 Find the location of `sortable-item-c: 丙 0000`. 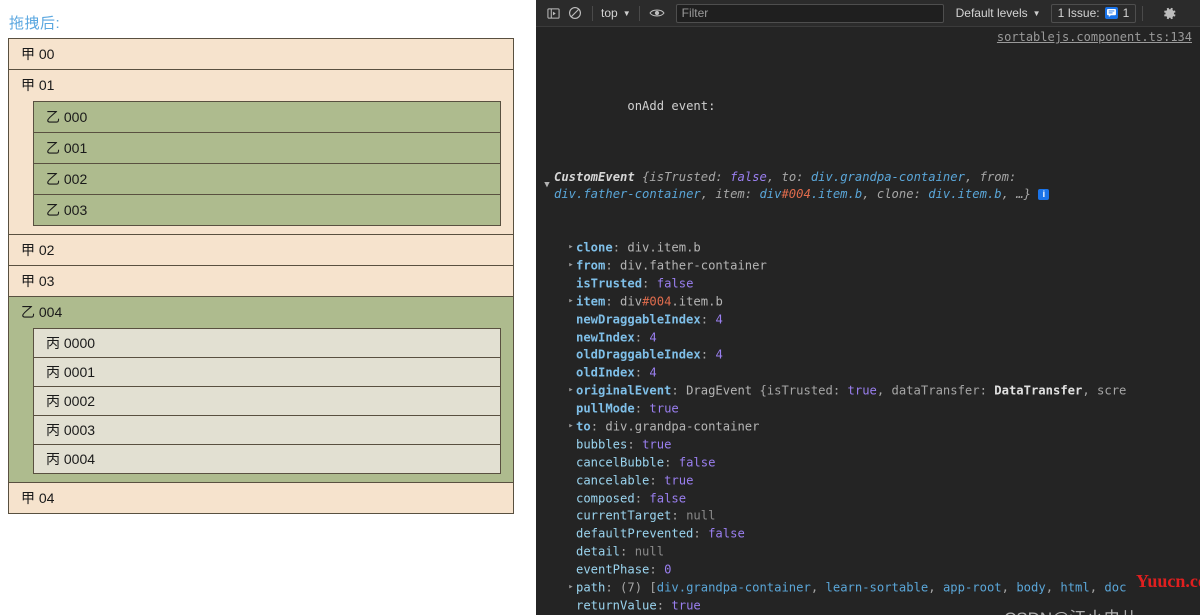

sortable-item-c: 丙 0000 is located at coordinates (267, 343).